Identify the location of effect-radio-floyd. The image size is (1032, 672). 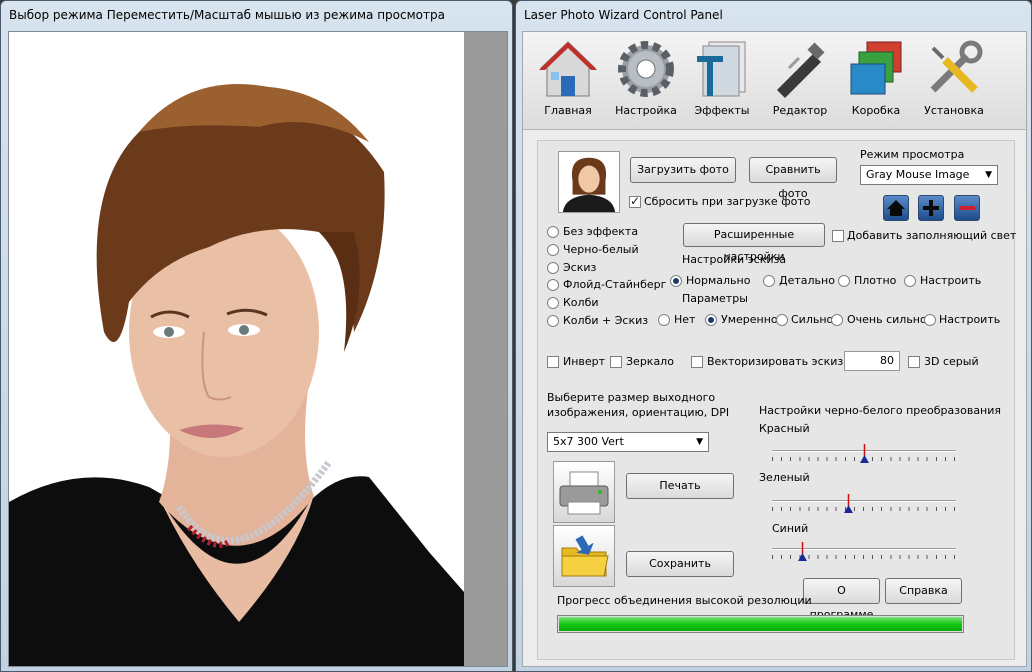
(553, 285).